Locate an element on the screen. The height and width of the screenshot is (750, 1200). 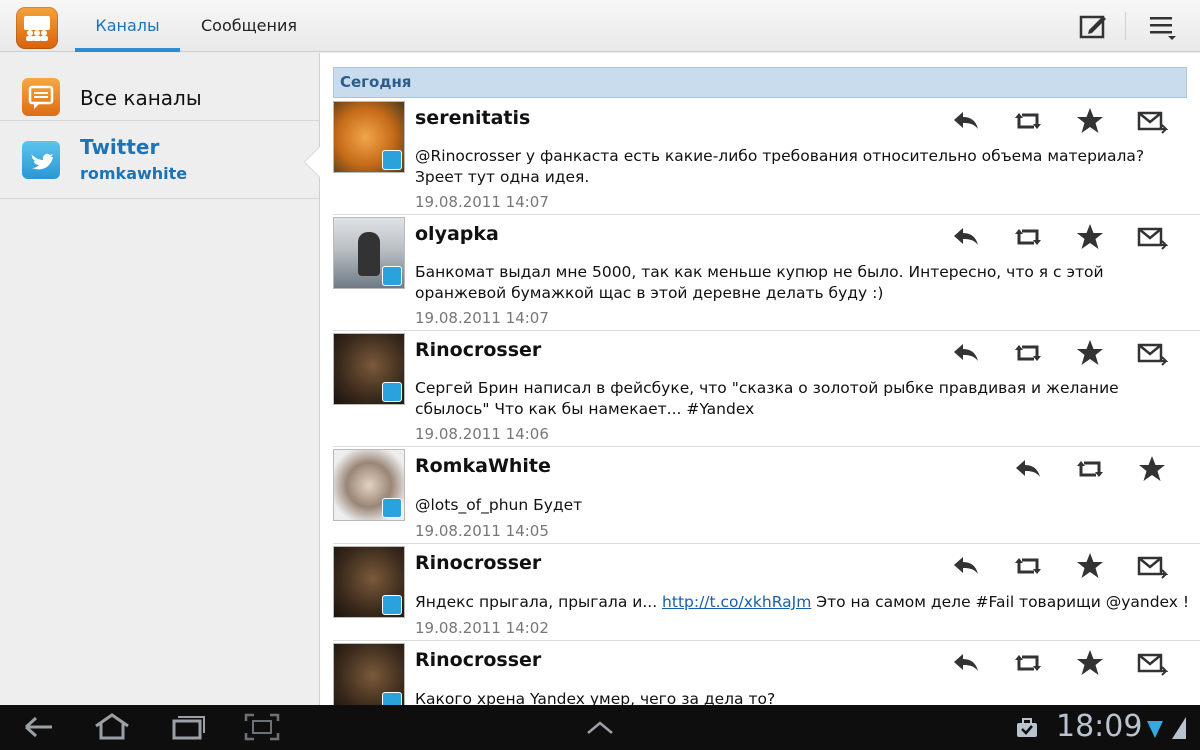
message-icon is located at coordinates (41, 97).